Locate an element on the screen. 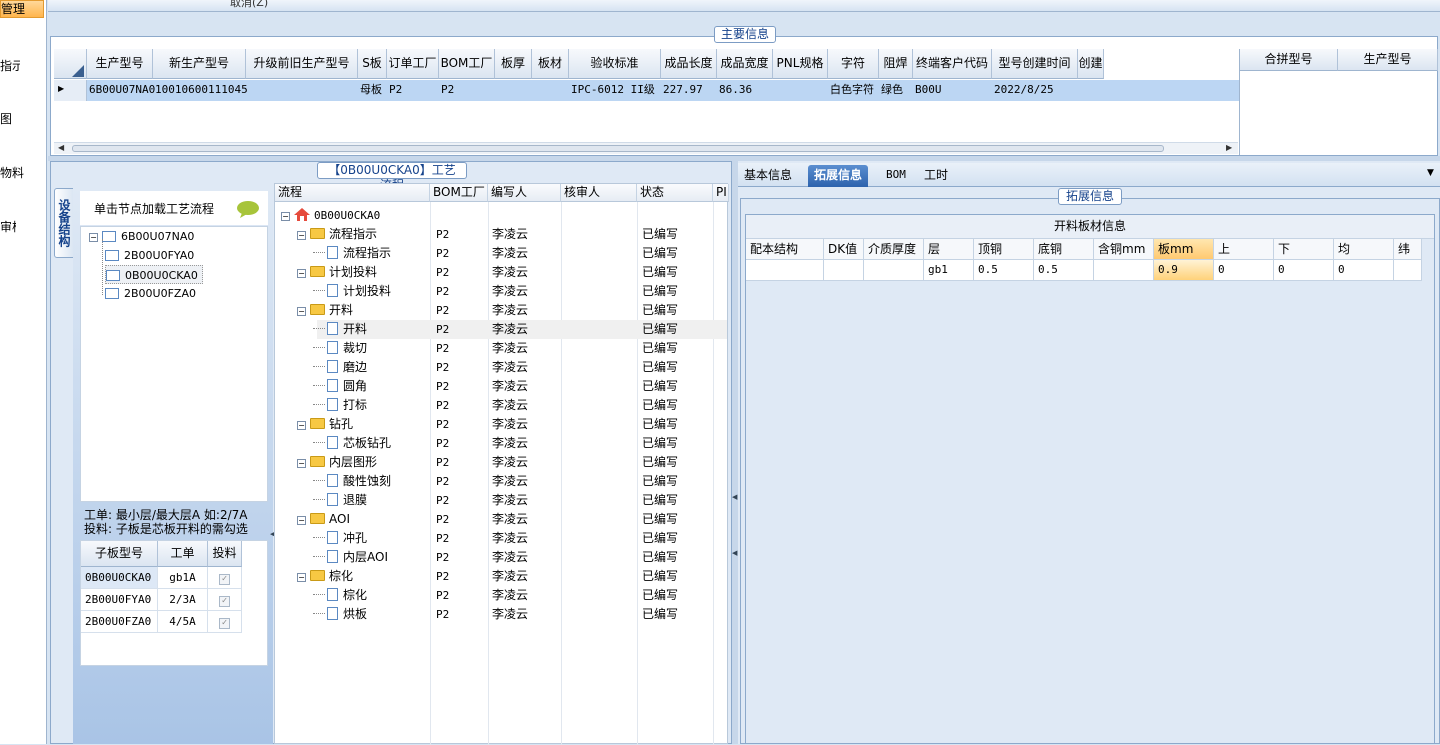 This screenshot has height=745, width=1440. flow-step-row: 裁切 is located at coordinates (340, 348).